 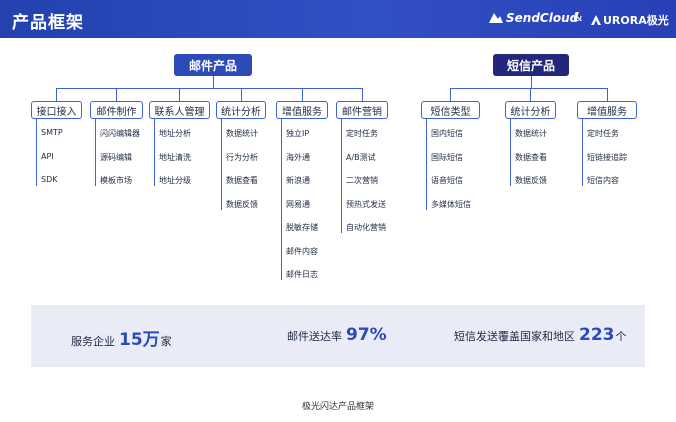 I want to click on mail-category-node: 联系人管理, so click(x=179, y=110).